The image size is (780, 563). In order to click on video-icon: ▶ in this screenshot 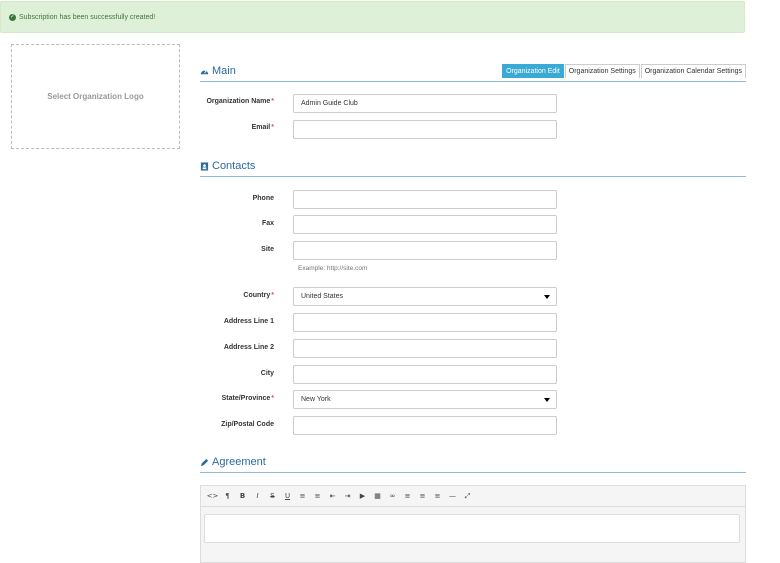, I will do `click(362, 496)`.